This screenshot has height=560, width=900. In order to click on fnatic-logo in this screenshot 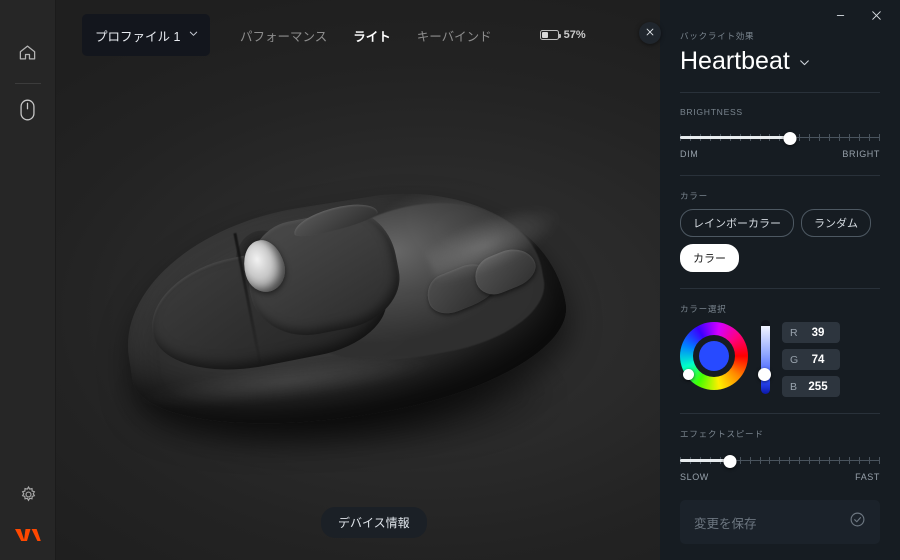, I will do `click(28, 535)`.